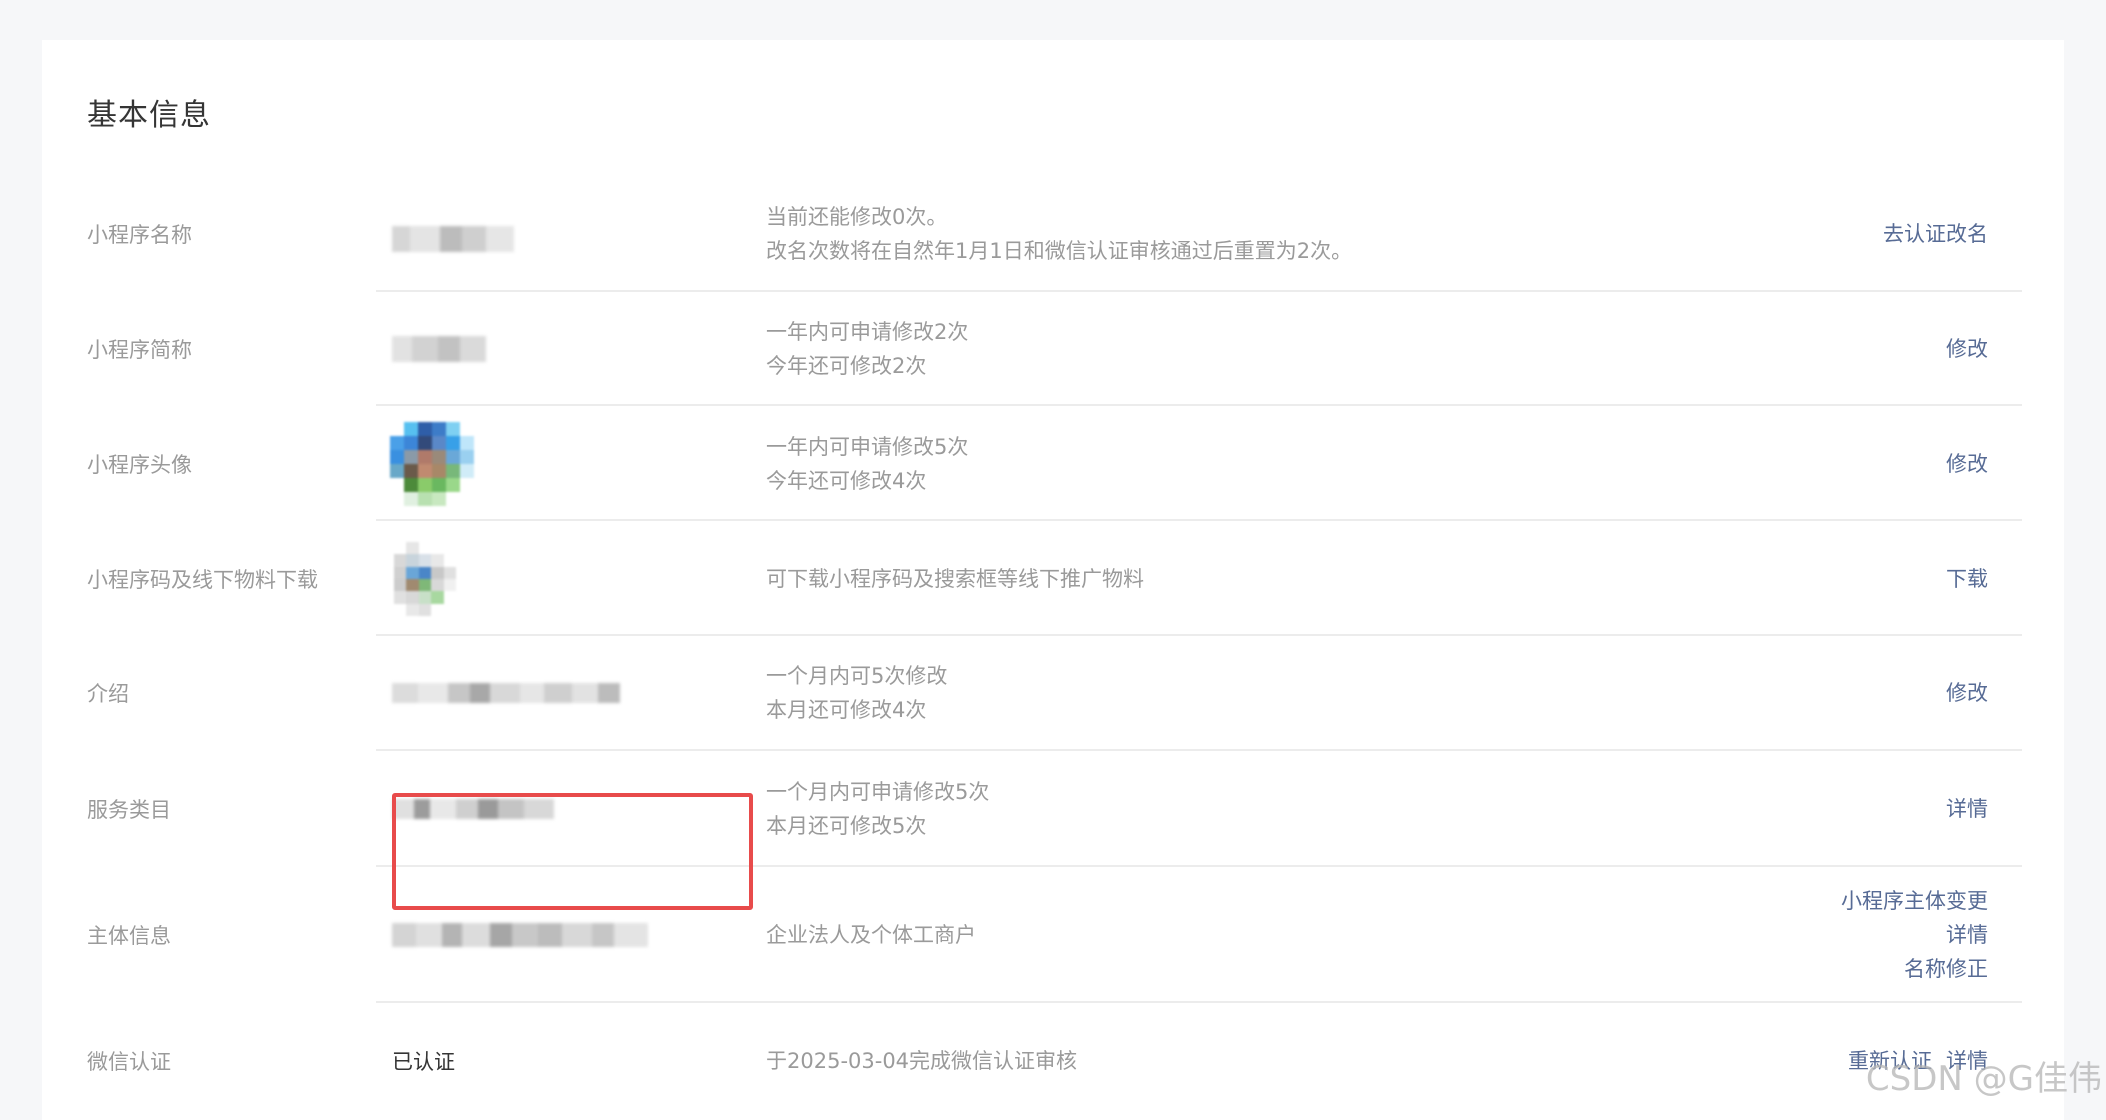 The height and width of the screenshot is (1120, 2106). I want to click on row-wechat-verification: 微信认证 已认证 于2025-03-04完成微信认证审核 重新认证详情, so click(1053, 1061).